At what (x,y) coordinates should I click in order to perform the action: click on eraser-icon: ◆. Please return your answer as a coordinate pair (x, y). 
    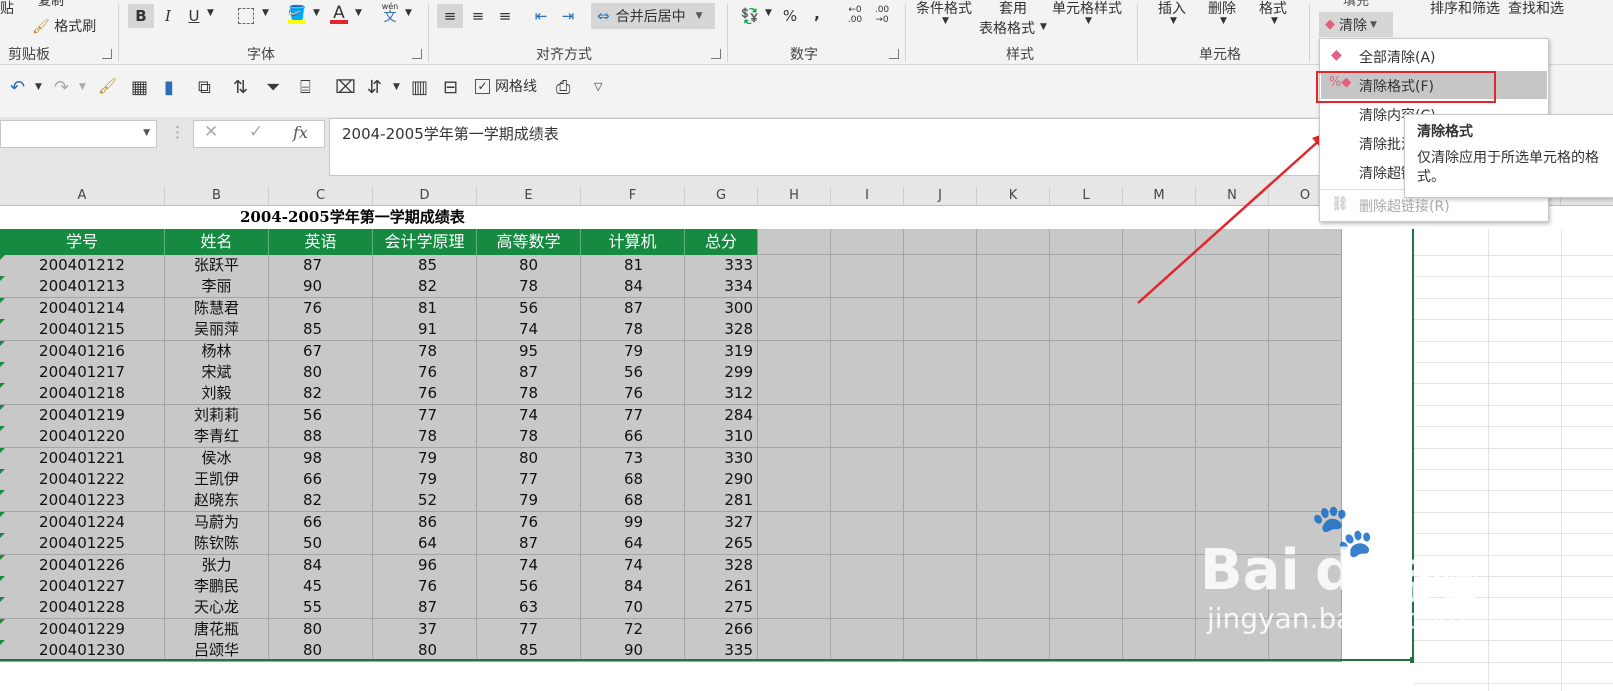
    Looking at the image, I should click on (1336, 55).